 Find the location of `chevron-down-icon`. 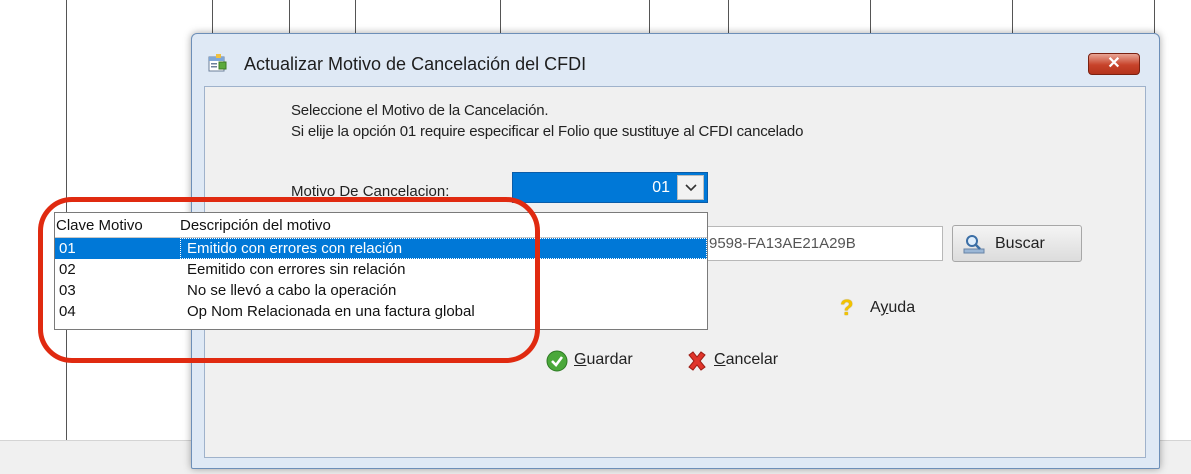

chevron-down-icon is located at coordinates (690, 187).